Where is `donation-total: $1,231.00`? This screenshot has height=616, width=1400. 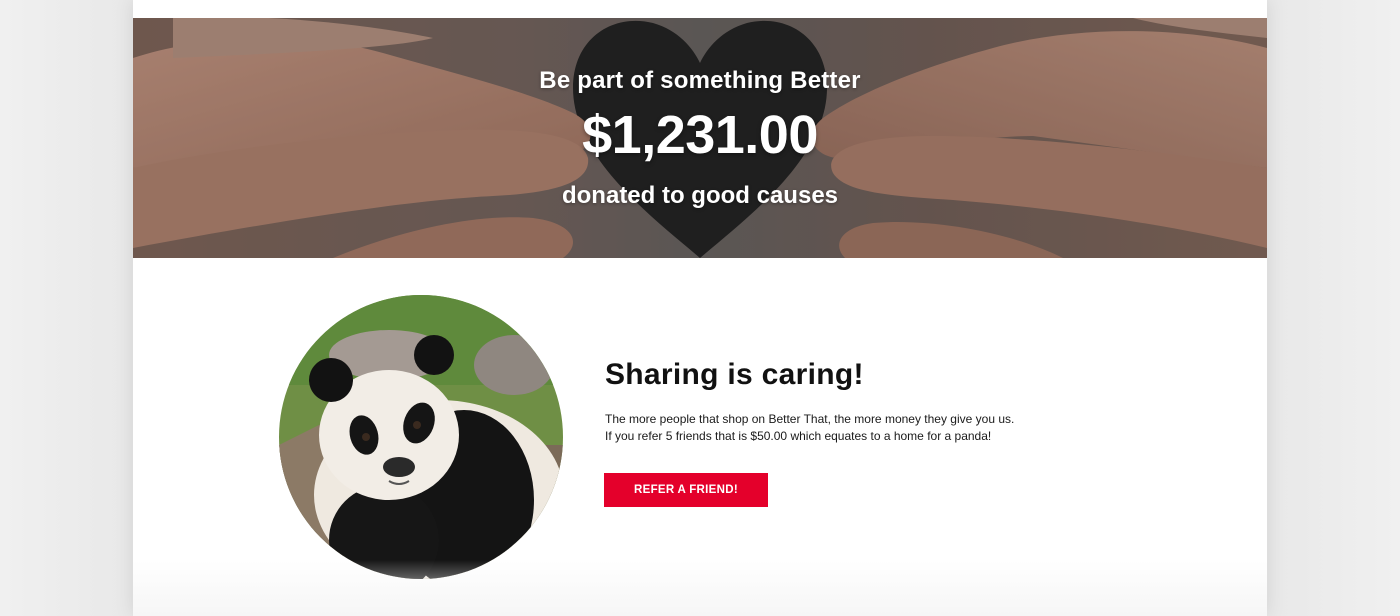 donation-total: $1,231.00 is located at coordinates (700, 135).